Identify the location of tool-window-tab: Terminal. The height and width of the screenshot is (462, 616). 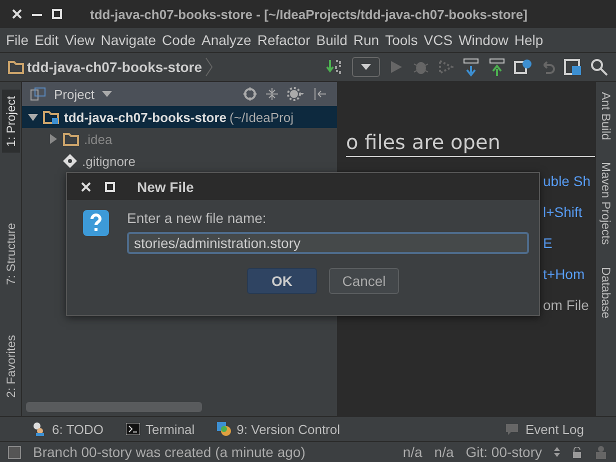
(160, 429).